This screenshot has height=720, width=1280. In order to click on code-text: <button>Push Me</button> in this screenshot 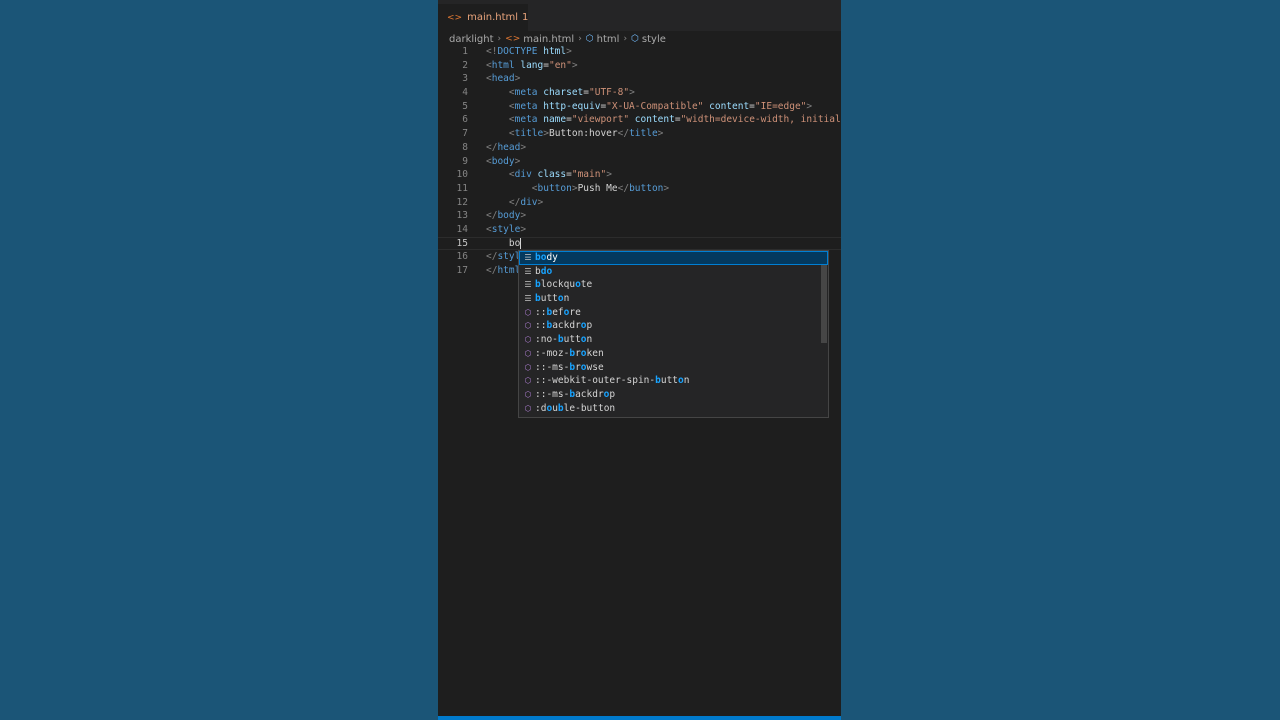, I will do `click(577, 189)`.